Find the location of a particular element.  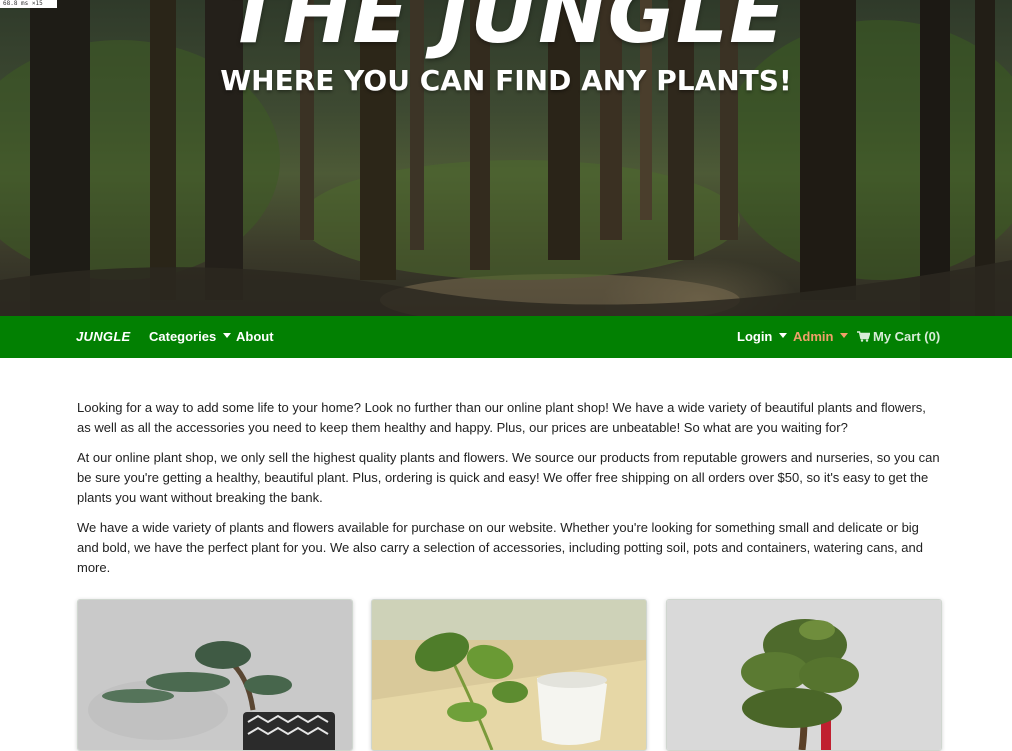

login-dropdown: Login is located at coordinates (762, 337).